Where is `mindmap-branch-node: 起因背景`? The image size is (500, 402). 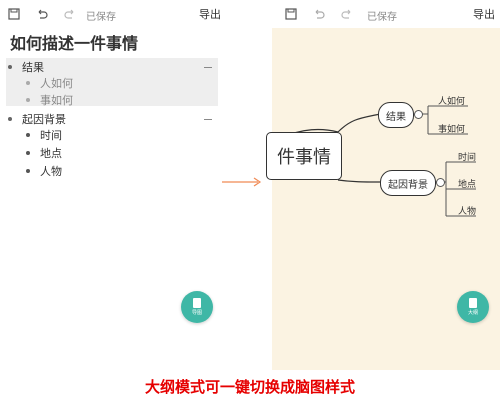 mindmap-branch-node: 起因背景 is located at coordinates (408, 183).